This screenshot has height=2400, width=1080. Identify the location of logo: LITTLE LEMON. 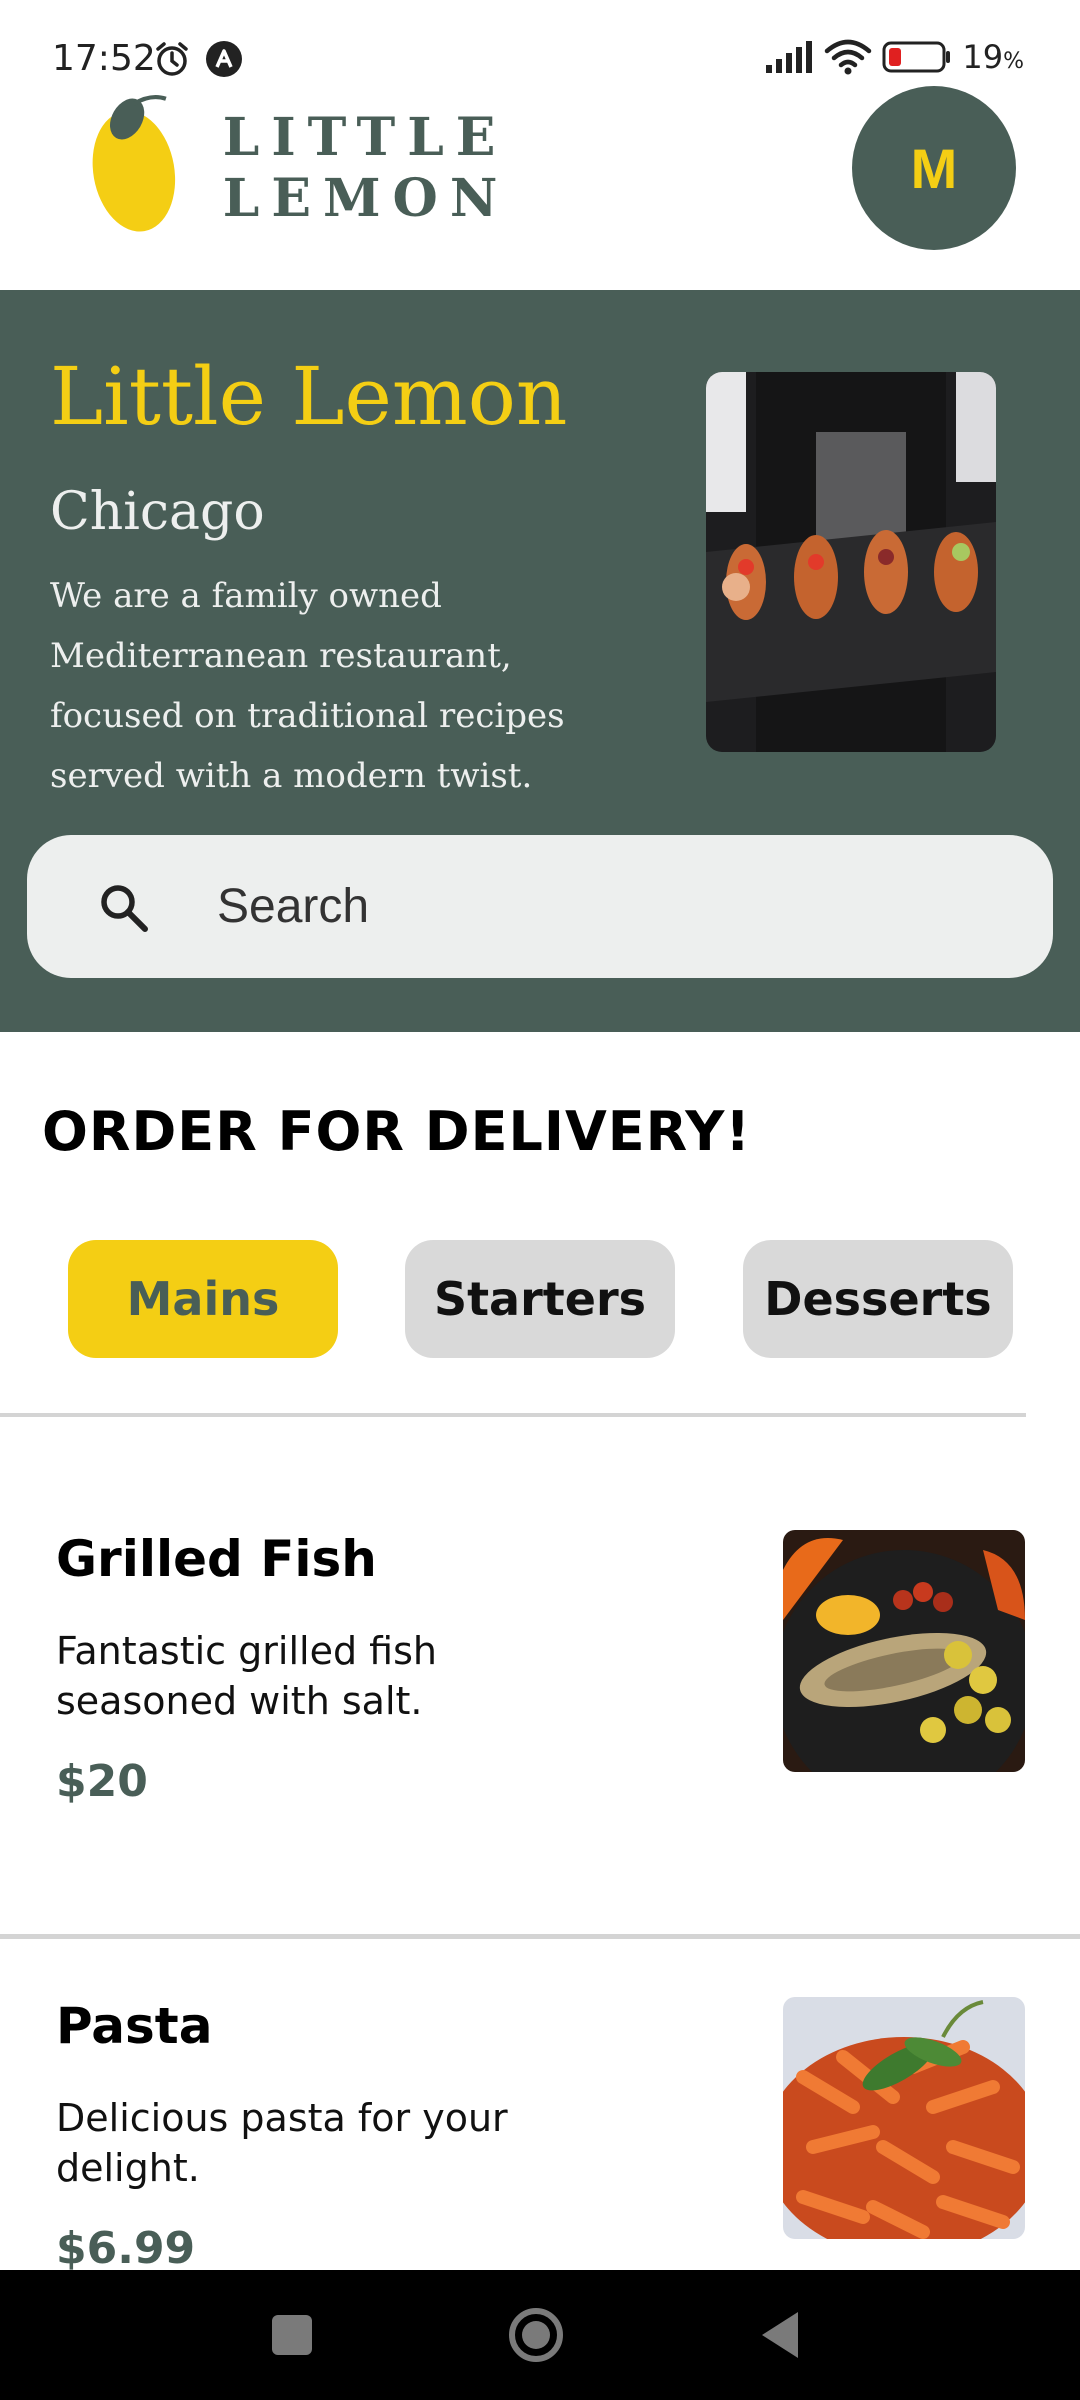
(410, 167).